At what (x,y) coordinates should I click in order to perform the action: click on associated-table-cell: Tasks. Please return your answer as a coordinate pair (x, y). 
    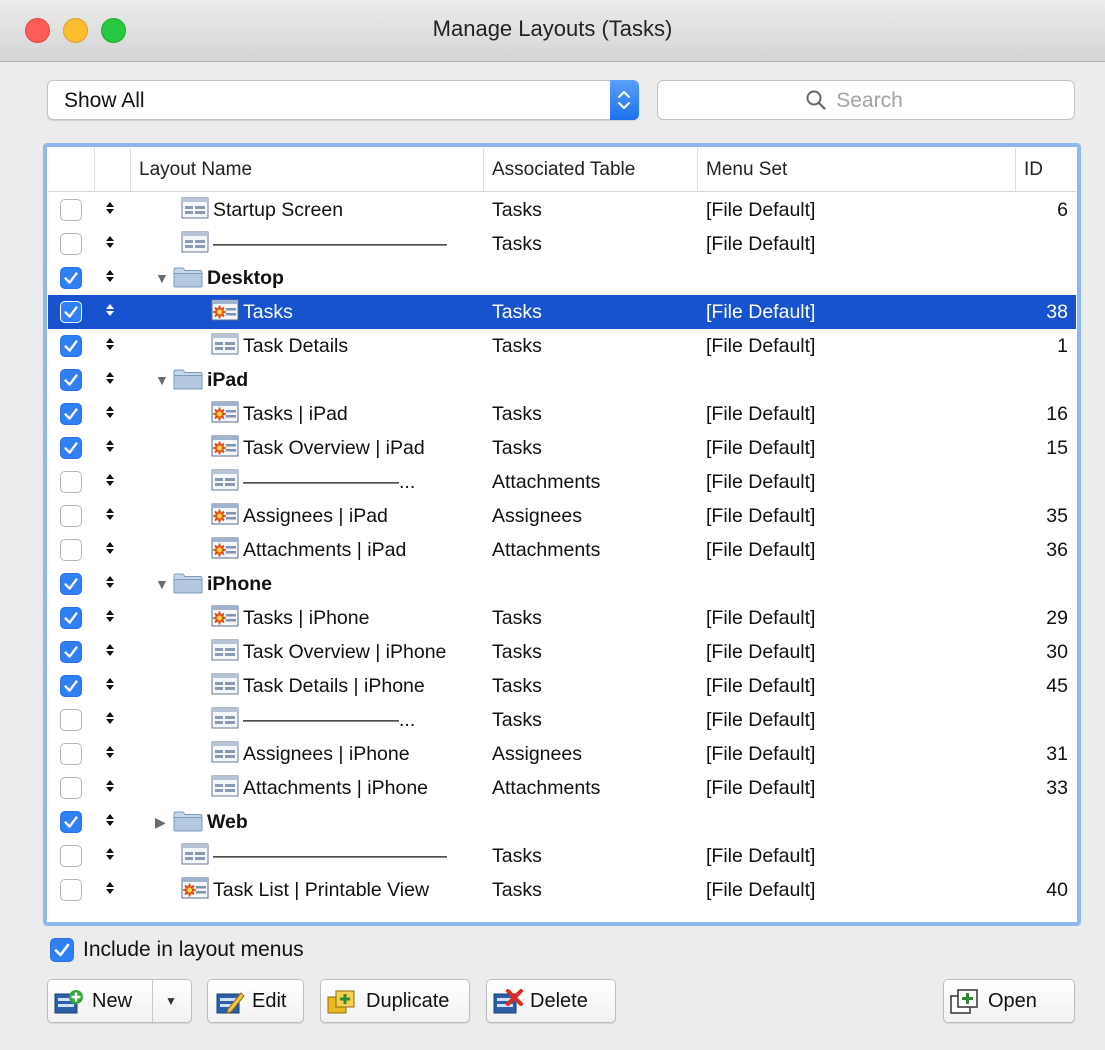
    Looking at the image, I should click on (517, 652).